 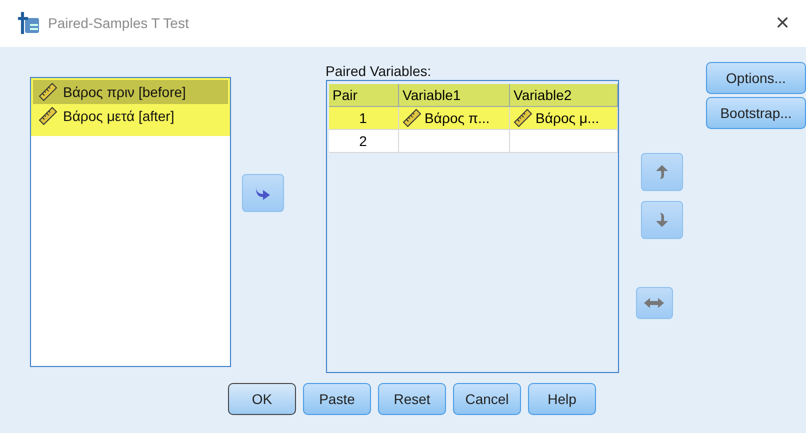 I want to click on double-arrow-icon, so click(x=654, y=303).